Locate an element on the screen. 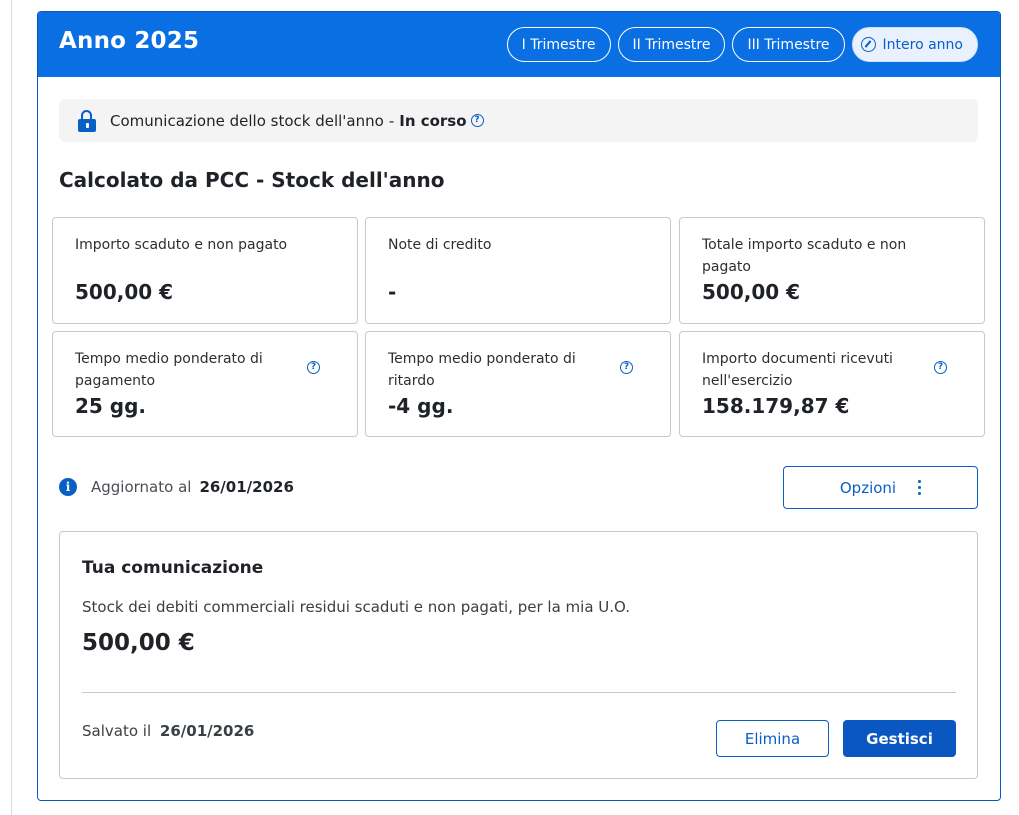 The image size is (1019, 815). year-title: Anno 2025 is located at coordinates (129, 41).